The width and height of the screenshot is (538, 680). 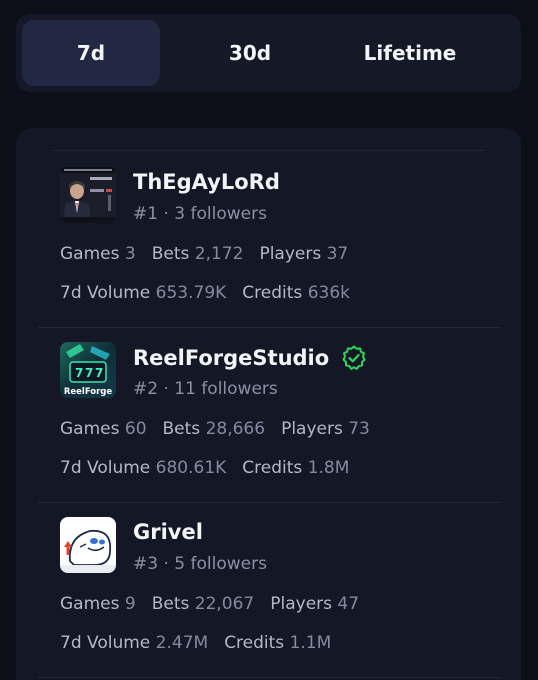 I want to click on creator-name: Grivel, so click(x=168, y=532).